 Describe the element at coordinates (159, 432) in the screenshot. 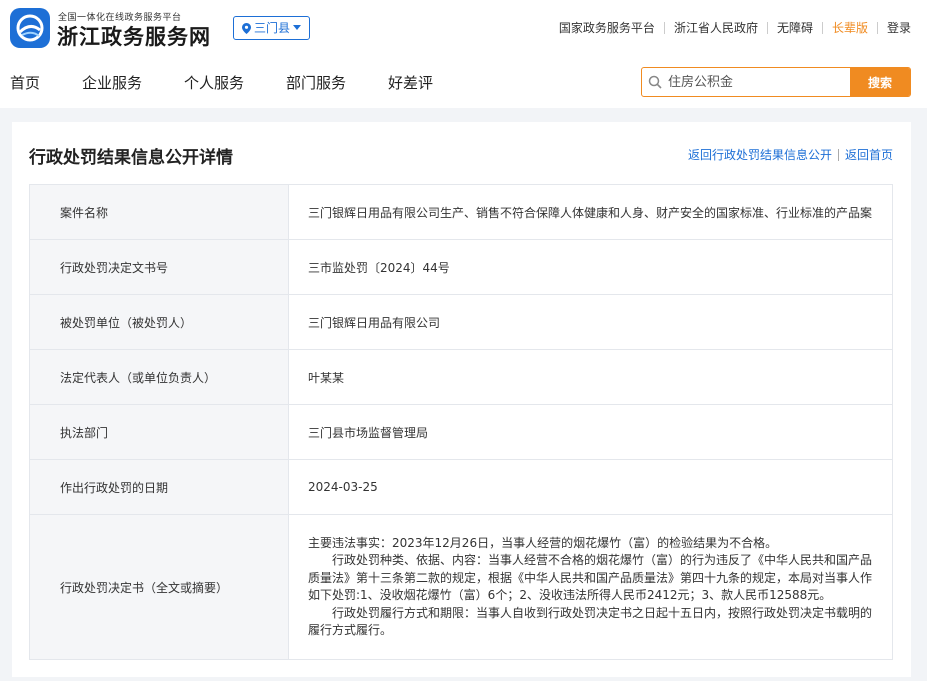

I see `row-label: 执法部门` at that location.